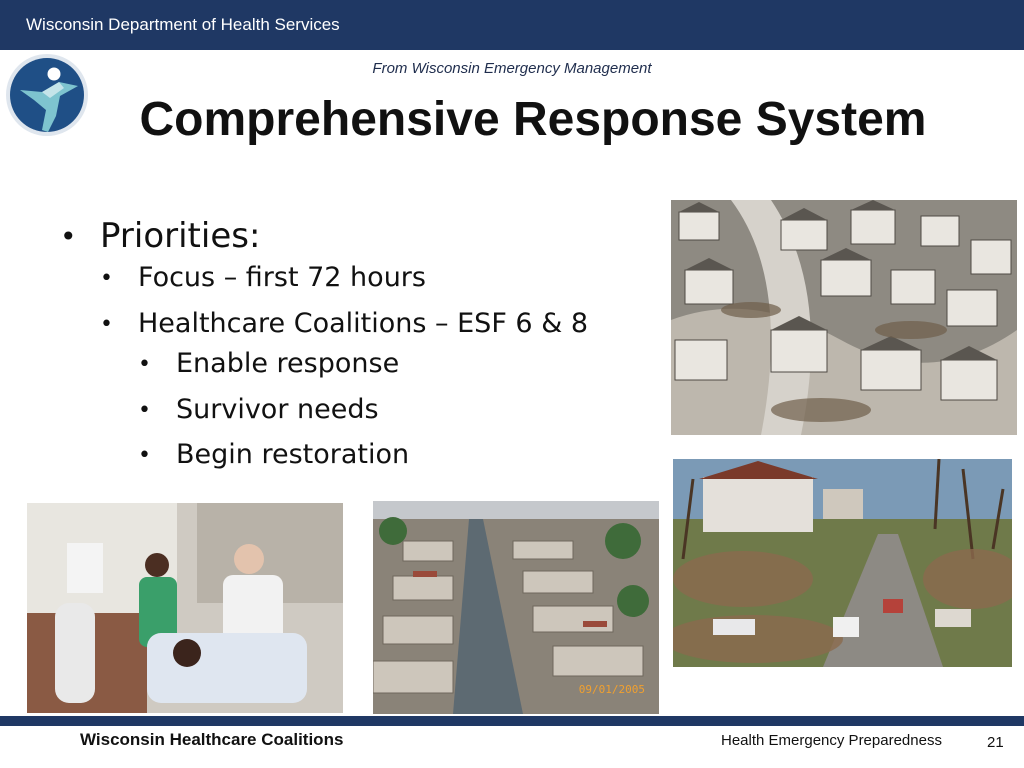  What do you see at coordinates (180, 236) in the screenshot?
I see `bullet-level1: Priorities:` at bounding box center [180, 236].